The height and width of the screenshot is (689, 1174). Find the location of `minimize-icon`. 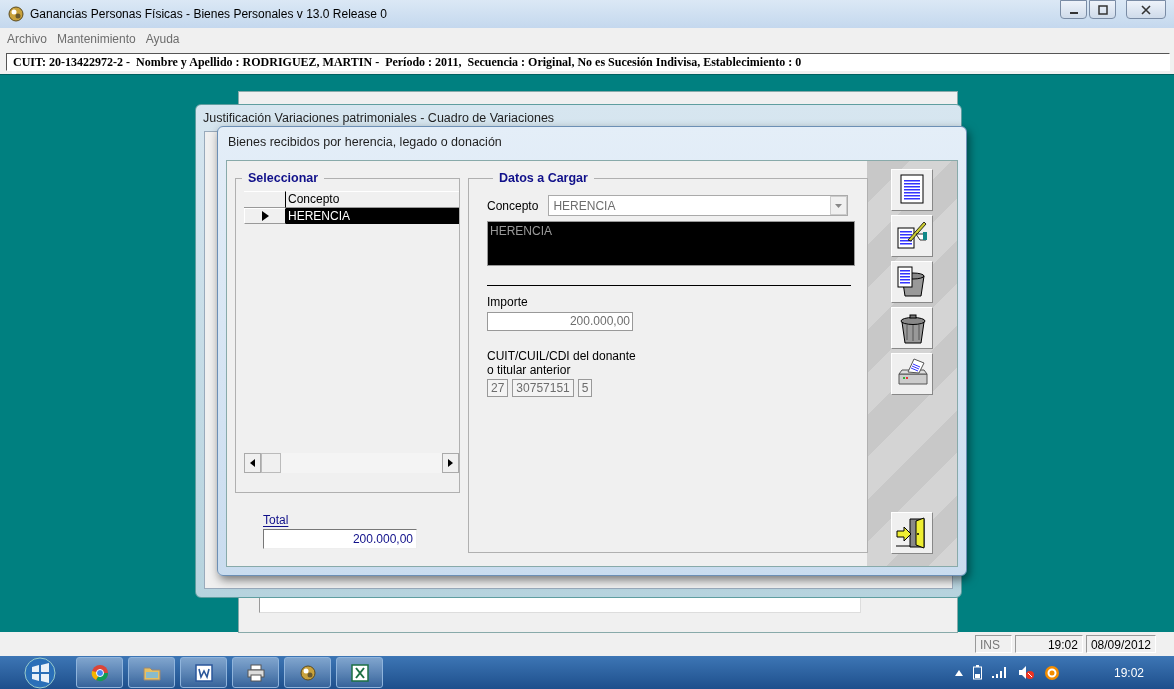

minimize-icon is located at coordinates (1073, 12).